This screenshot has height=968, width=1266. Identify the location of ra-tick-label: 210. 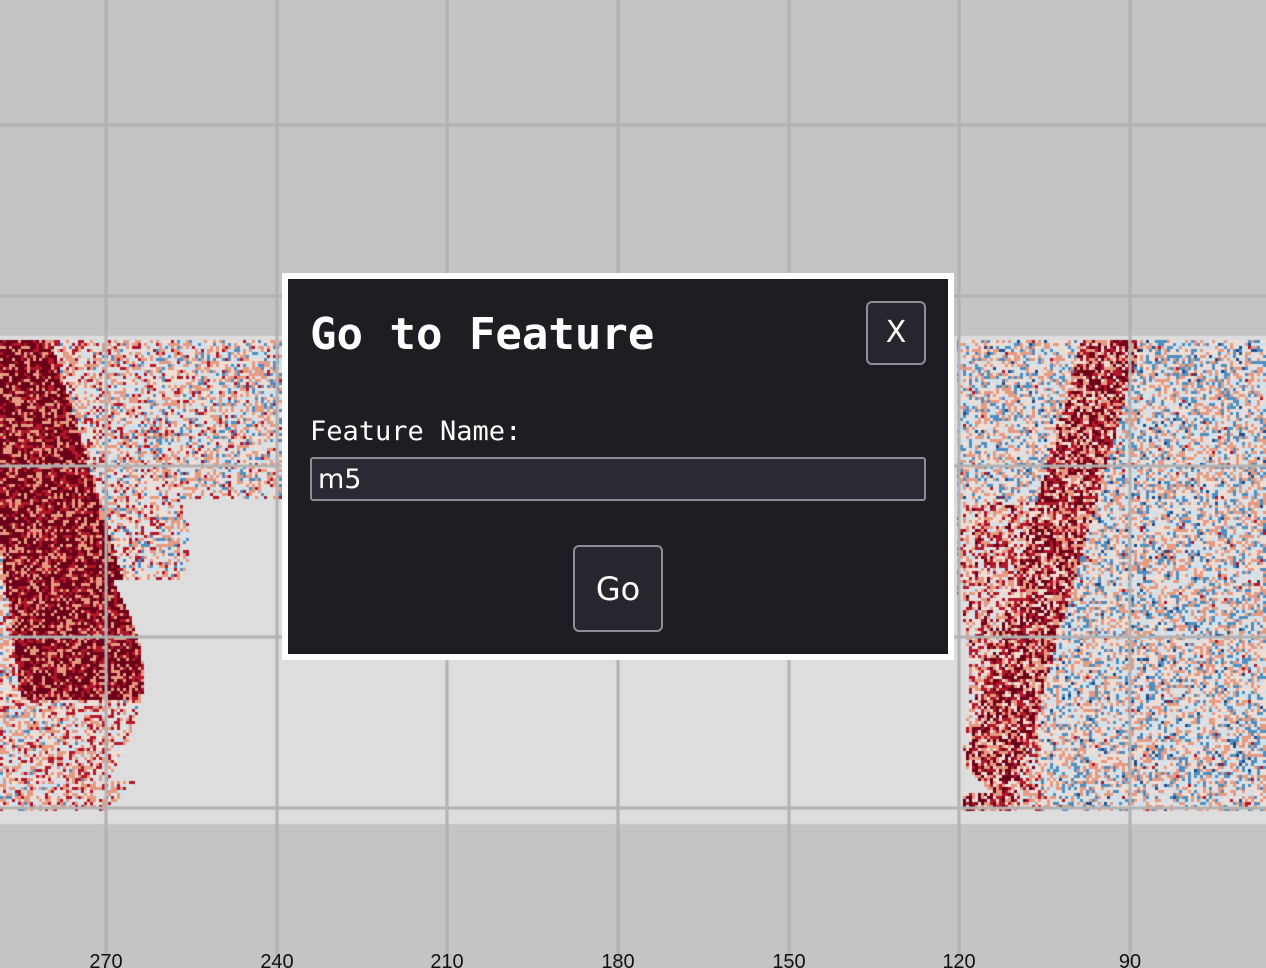
(447, 959).